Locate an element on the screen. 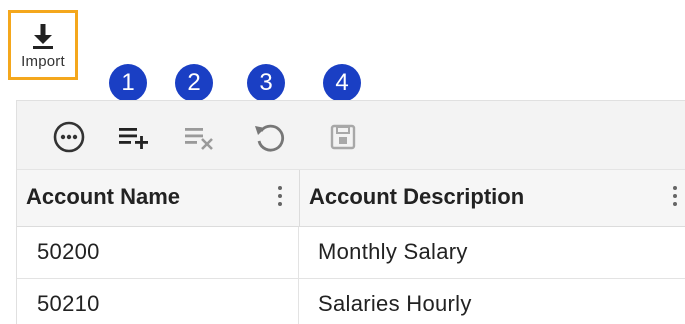  delete-row-button is located at coordinates (199, 139).